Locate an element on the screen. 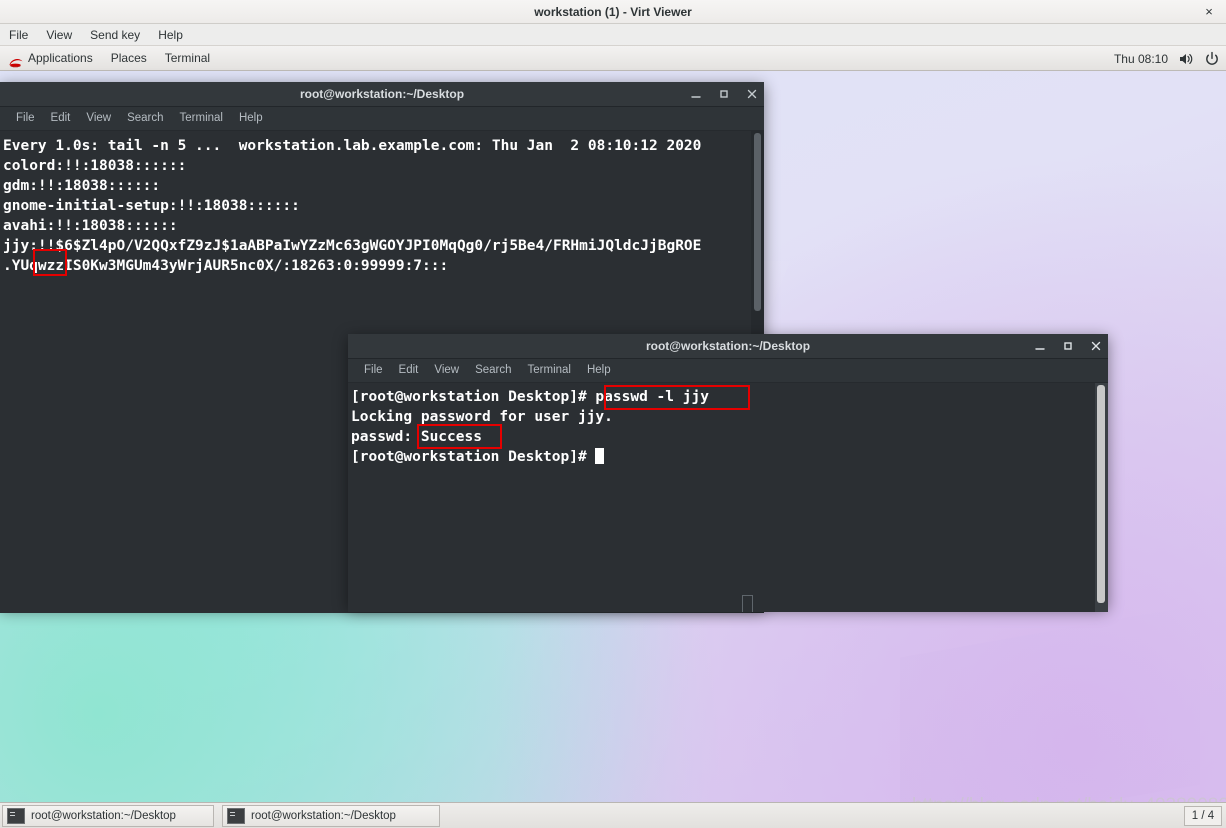 This screenshot has height=828, width=1226. fedora-logo-icon is located at coordinates (16, 60).